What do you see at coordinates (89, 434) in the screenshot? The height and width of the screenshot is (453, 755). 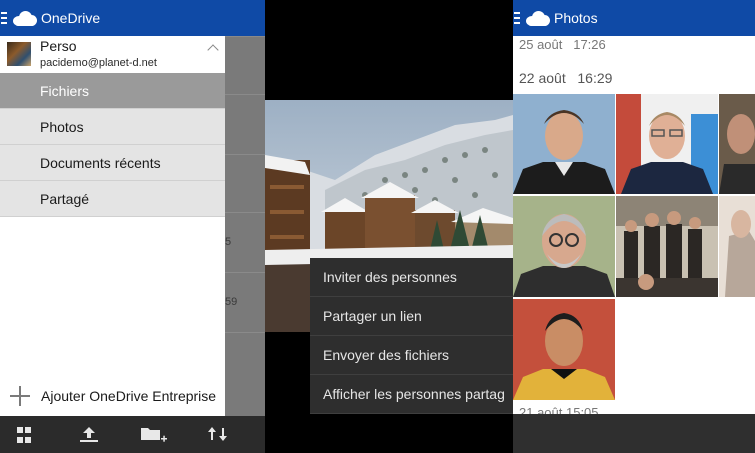 I see `upload-icon` at bounding box center [89, 434].